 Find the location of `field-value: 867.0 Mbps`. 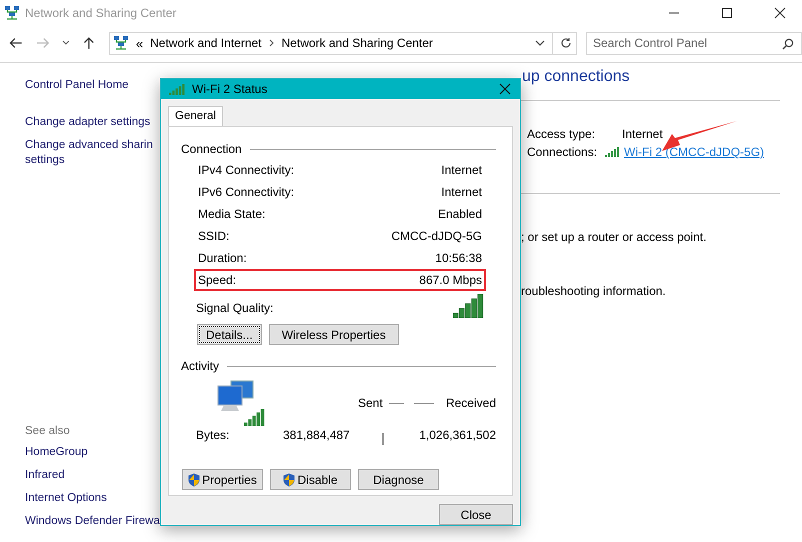

field-value: 867.0 Mbps is located at coordinates (450, 280).